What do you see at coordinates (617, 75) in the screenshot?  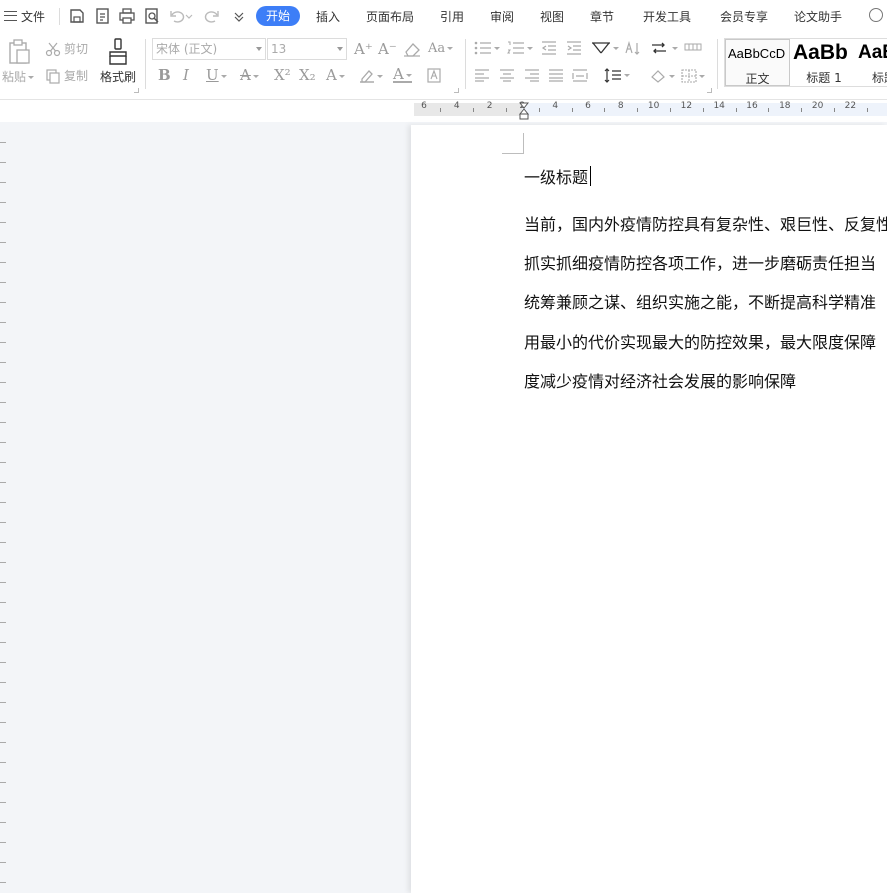 I see `line-spacing-icon` at bounding box center [617, 75].